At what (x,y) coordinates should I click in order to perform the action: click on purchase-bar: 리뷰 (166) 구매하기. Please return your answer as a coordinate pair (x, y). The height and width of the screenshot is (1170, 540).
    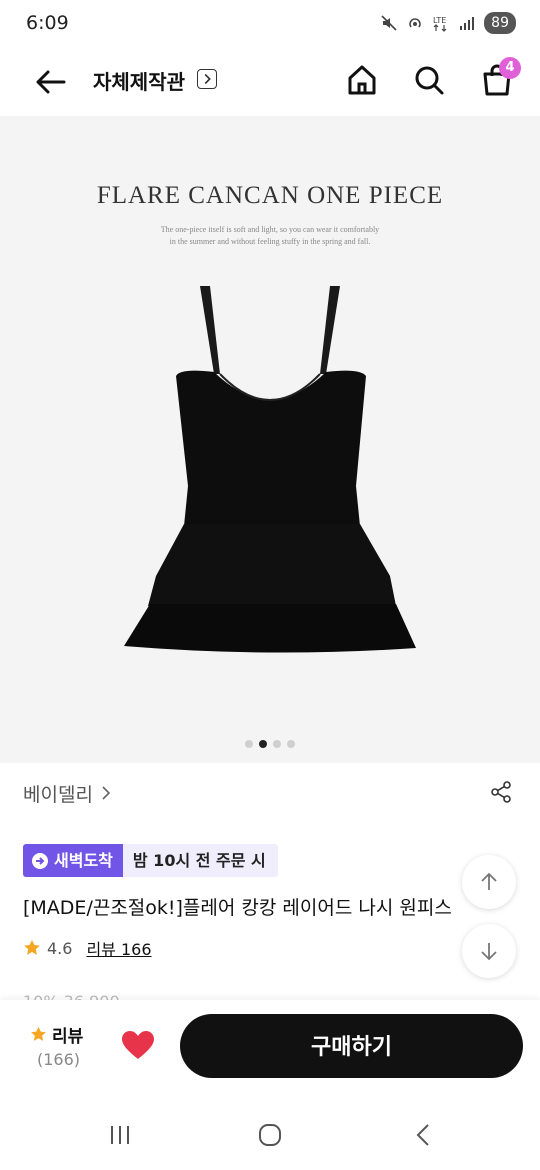
    Looking at the image, I should click on (270, 1047).